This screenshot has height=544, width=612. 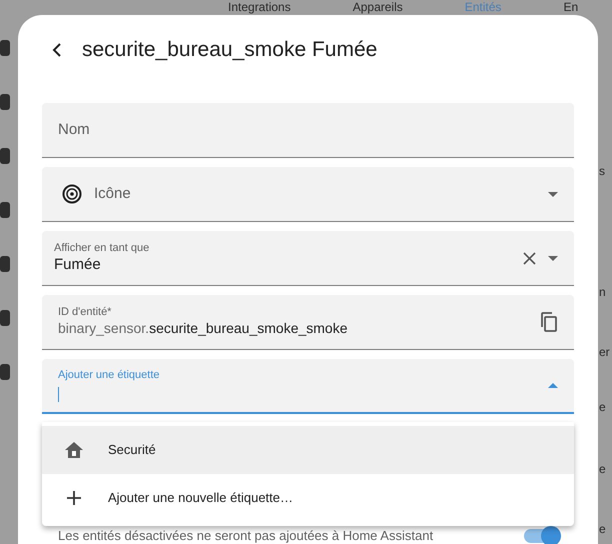 I want to click on field-label: Nom, so click(x=74, y=130).